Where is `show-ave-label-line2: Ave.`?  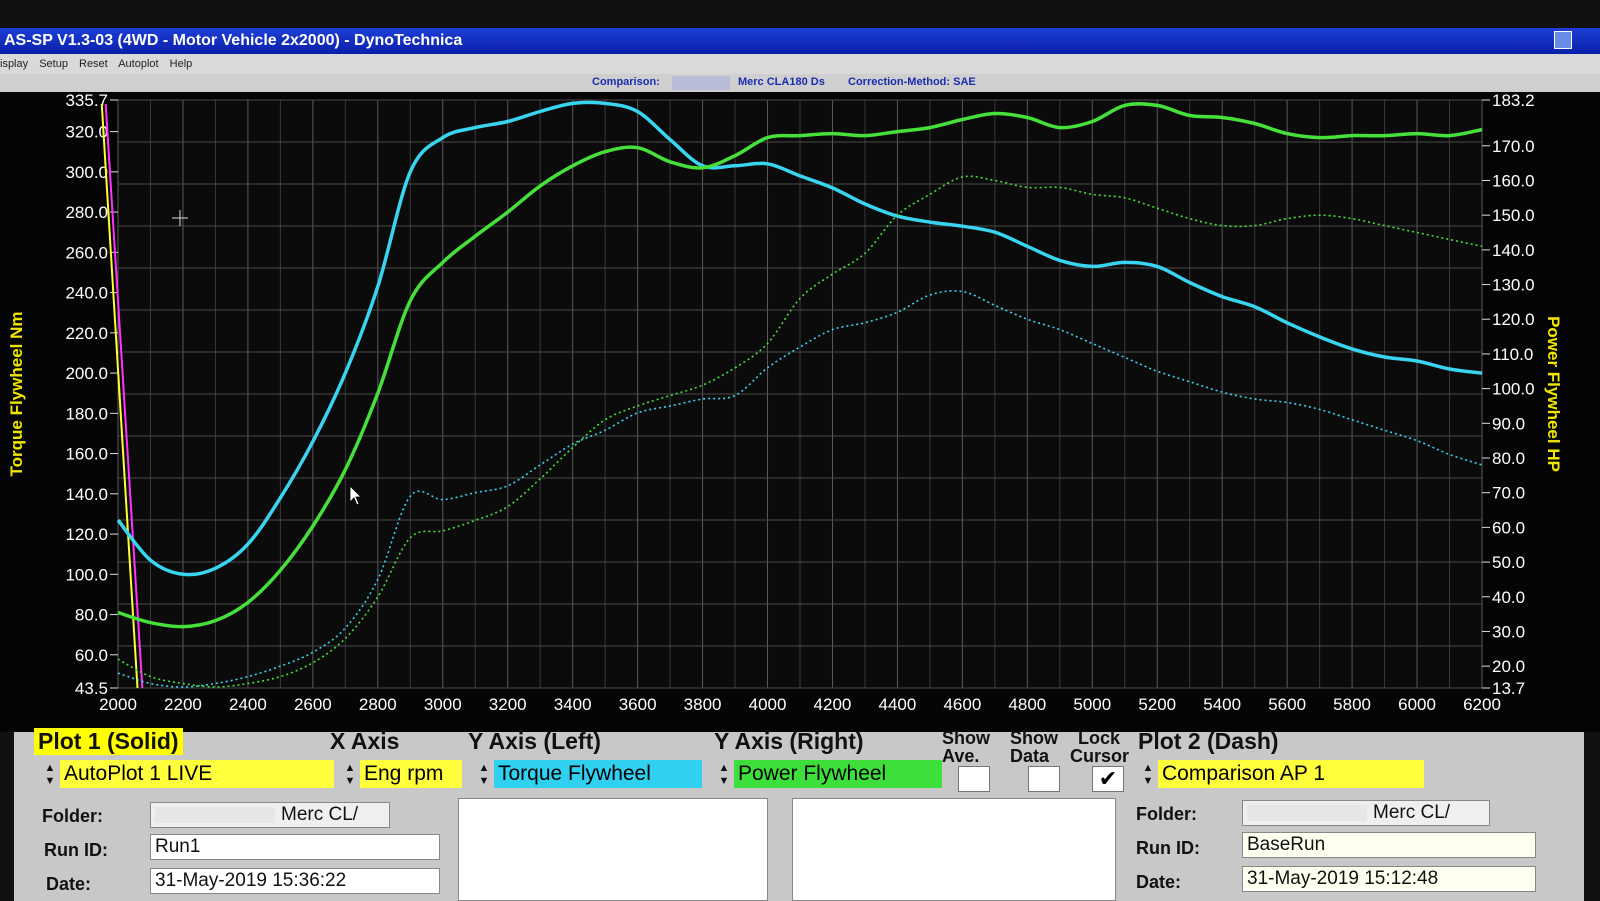 show-ave-label-line2: Ave. is located at coordinates (961, 756).